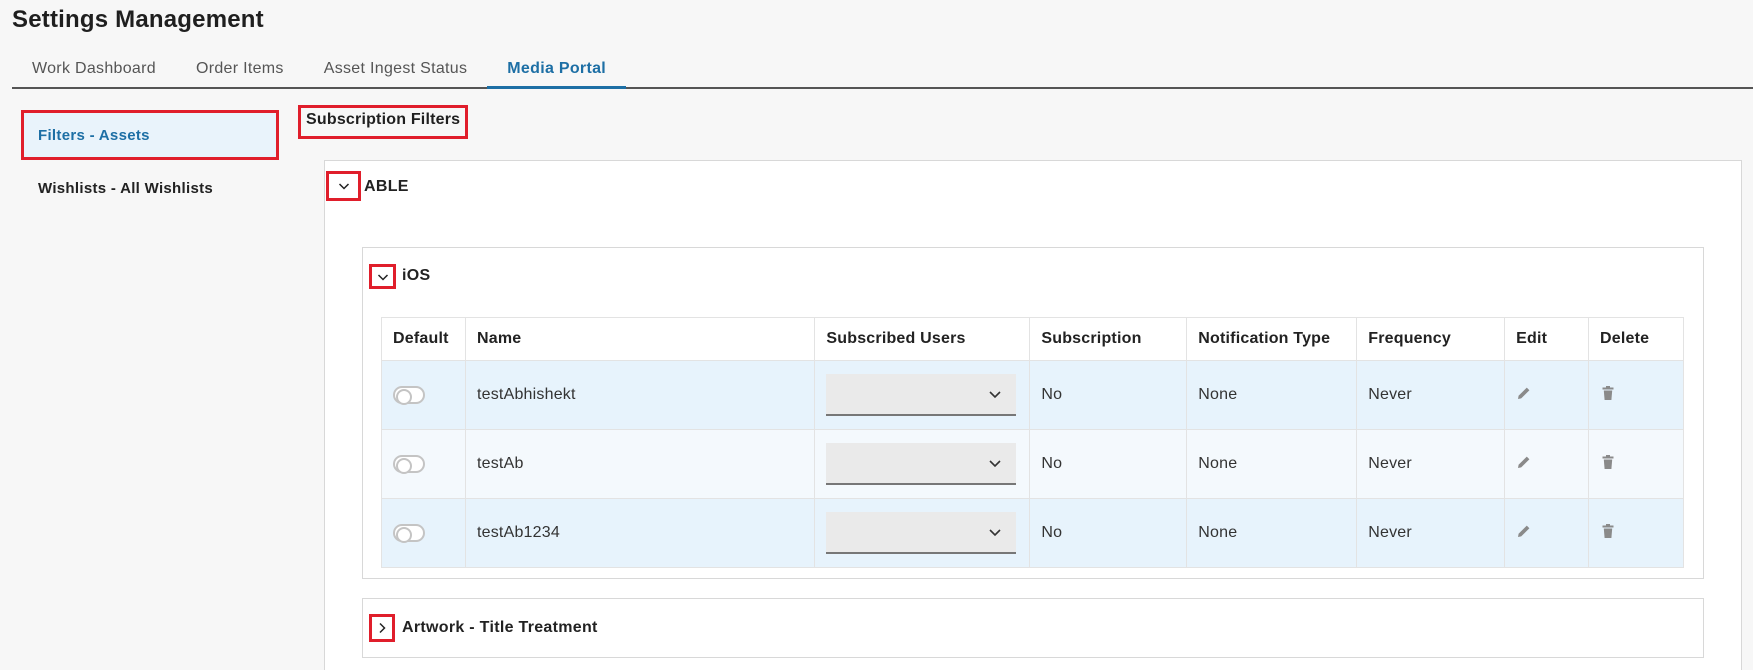 The height and width of the screenshot is (670, 1753). What do you see at coordinates (396, 70) in the screenshot?
I see `tab-asset-ingest-status: Asset Ingest Status` at bounding box center [396, 70].